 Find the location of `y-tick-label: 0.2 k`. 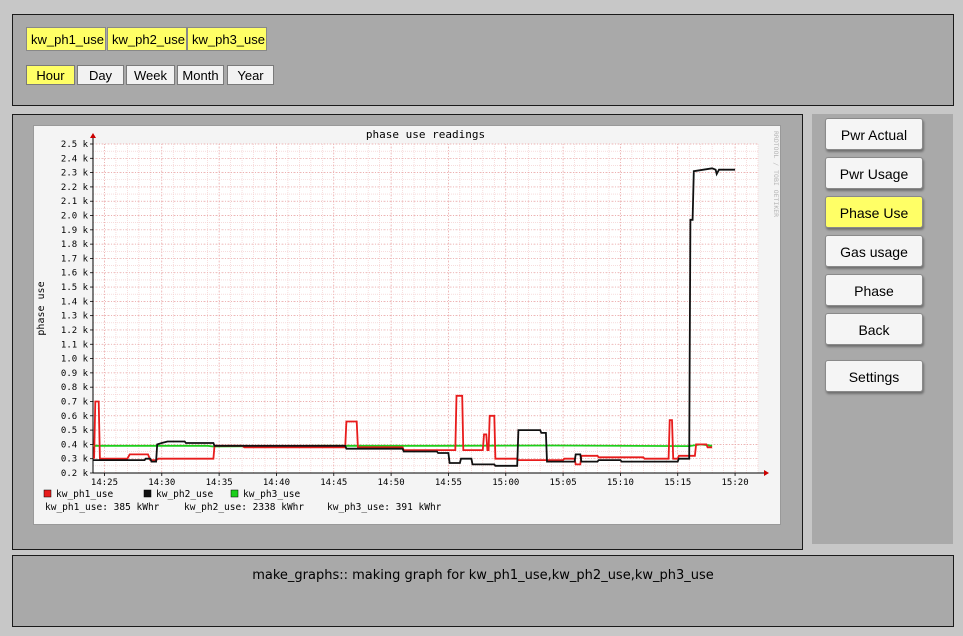

y-tick-label: 0.2 k is located at coordinates (75, 474).